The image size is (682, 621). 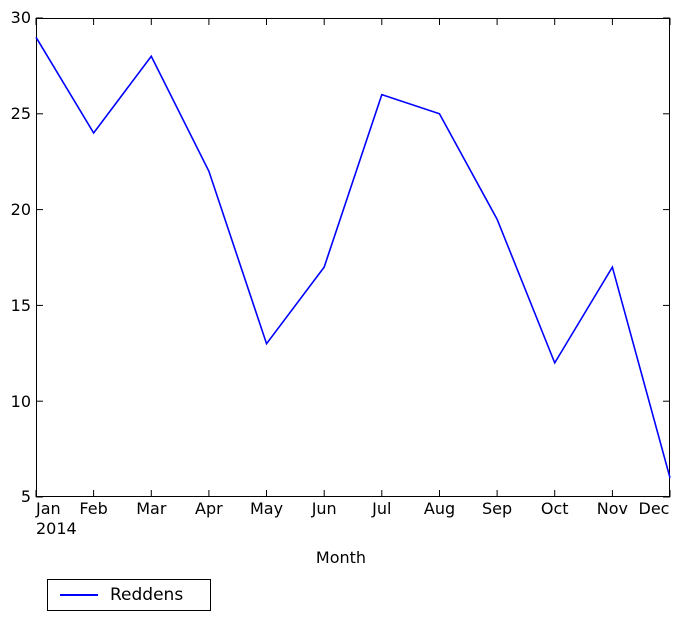 What do you see at coordinates (654, 508) in the screenshot?
I see `x-tick-label-dec: Dec` at bounding box center [654, 508].